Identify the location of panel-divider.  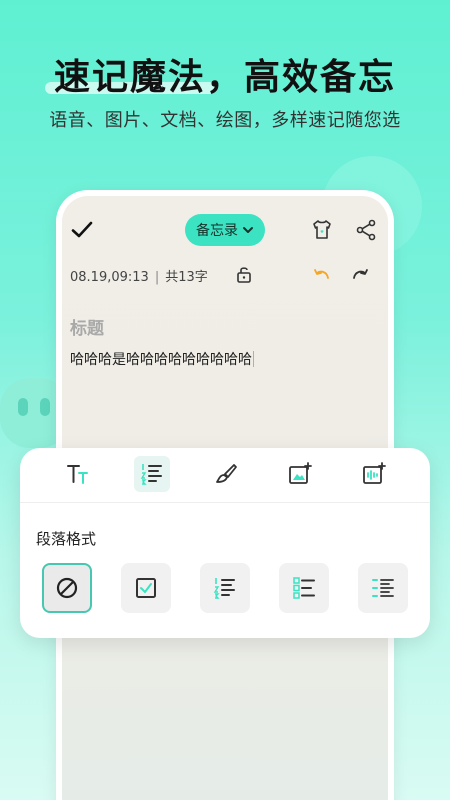
(225, 502).